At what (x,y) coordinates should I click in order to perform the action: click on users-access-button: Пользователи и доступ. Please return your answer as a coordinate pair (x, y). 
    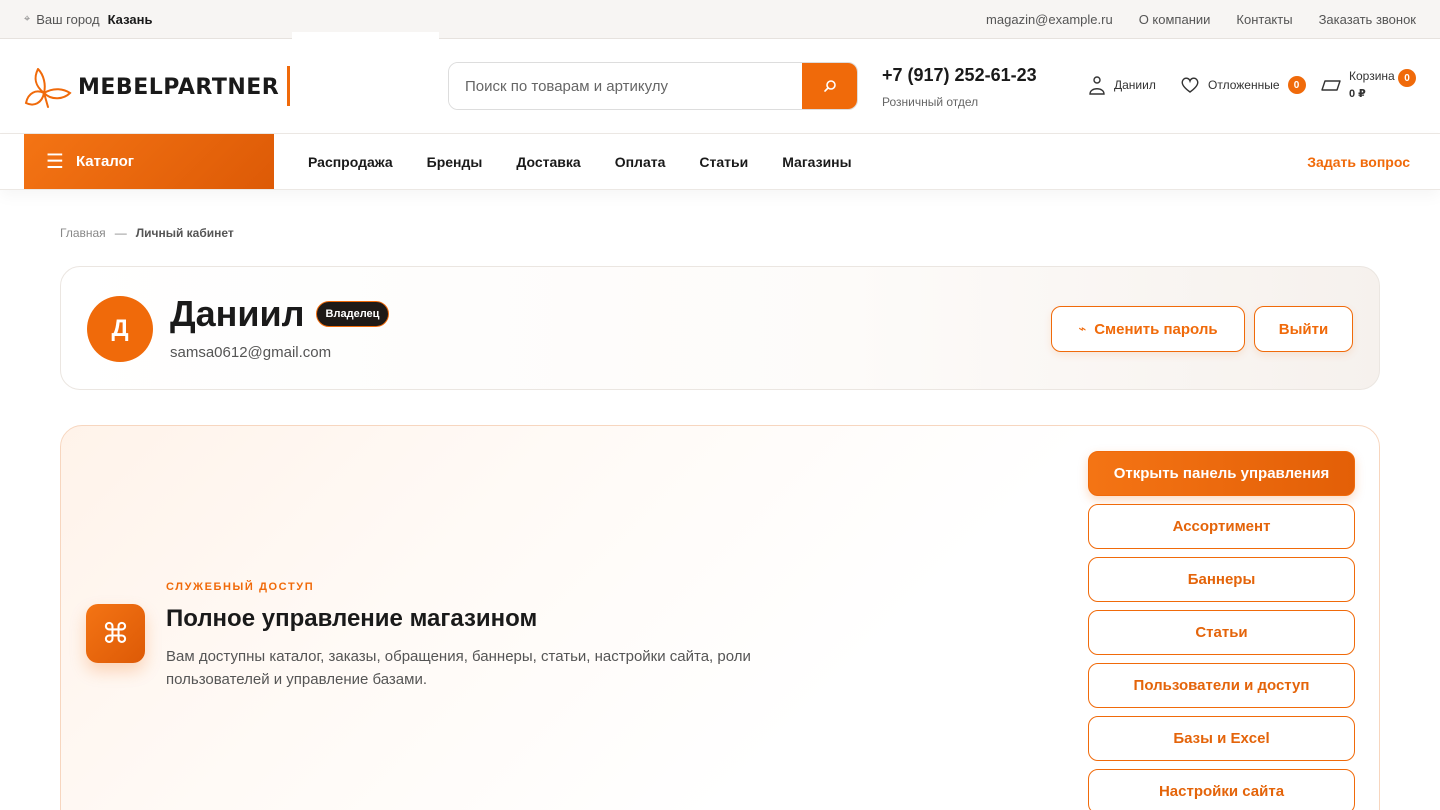
    Looking at the image, I should click on (1221, 685).